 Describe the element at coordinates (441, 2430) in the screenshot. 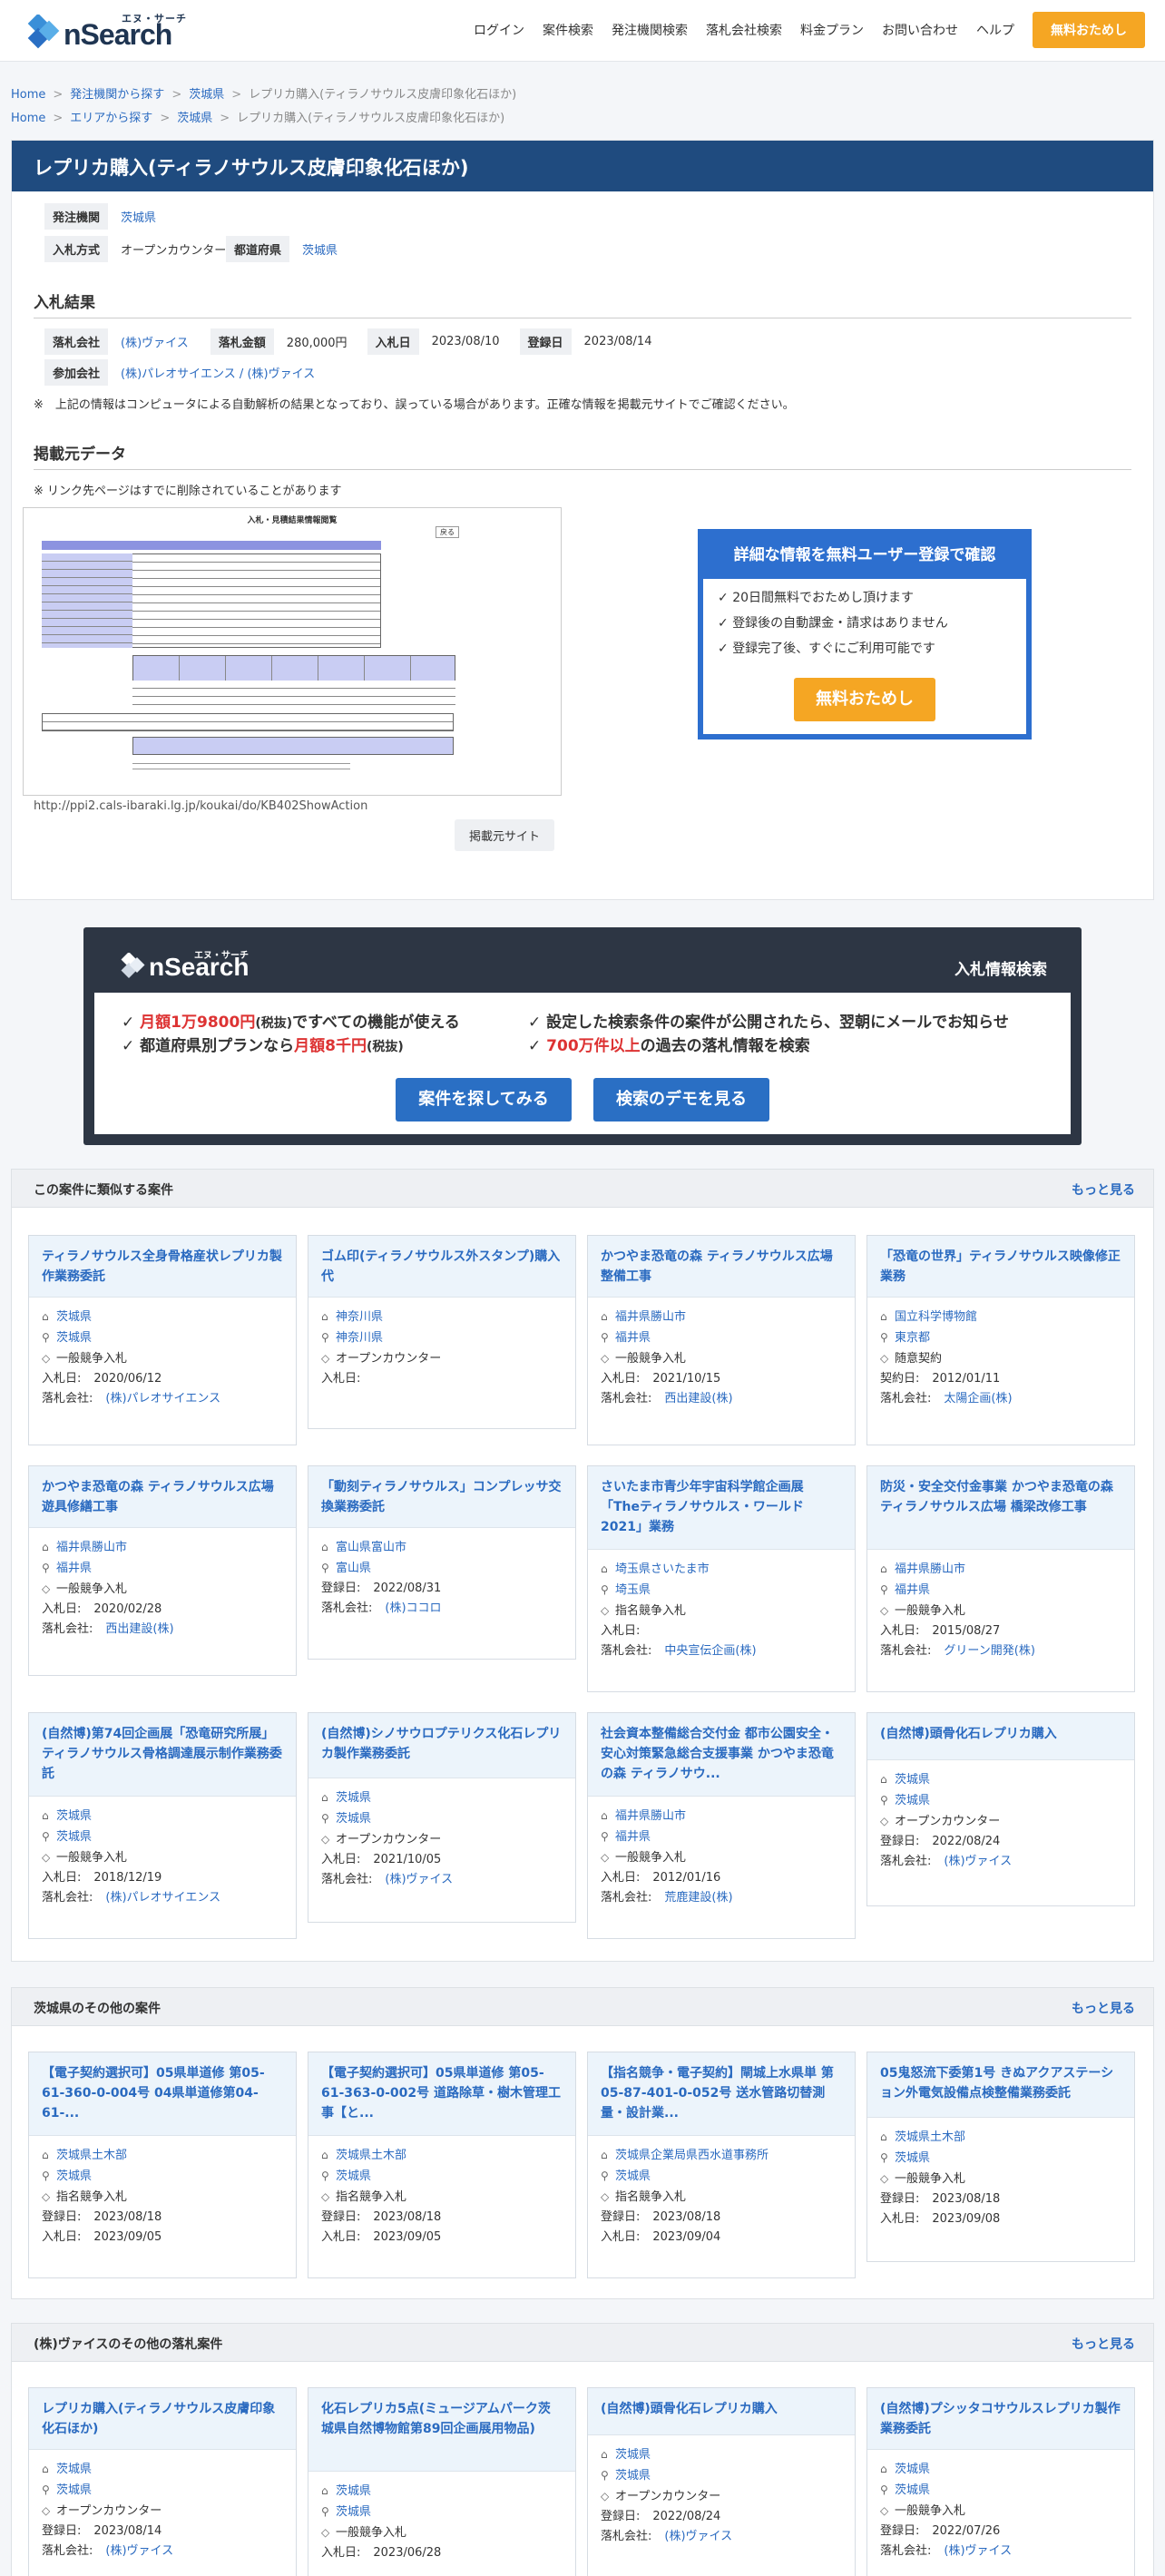

I see `case-card-title: 化石レプリカ5点(ミュージアムパーク茨城県自然博物館第89回企画展用物品)` at that location.